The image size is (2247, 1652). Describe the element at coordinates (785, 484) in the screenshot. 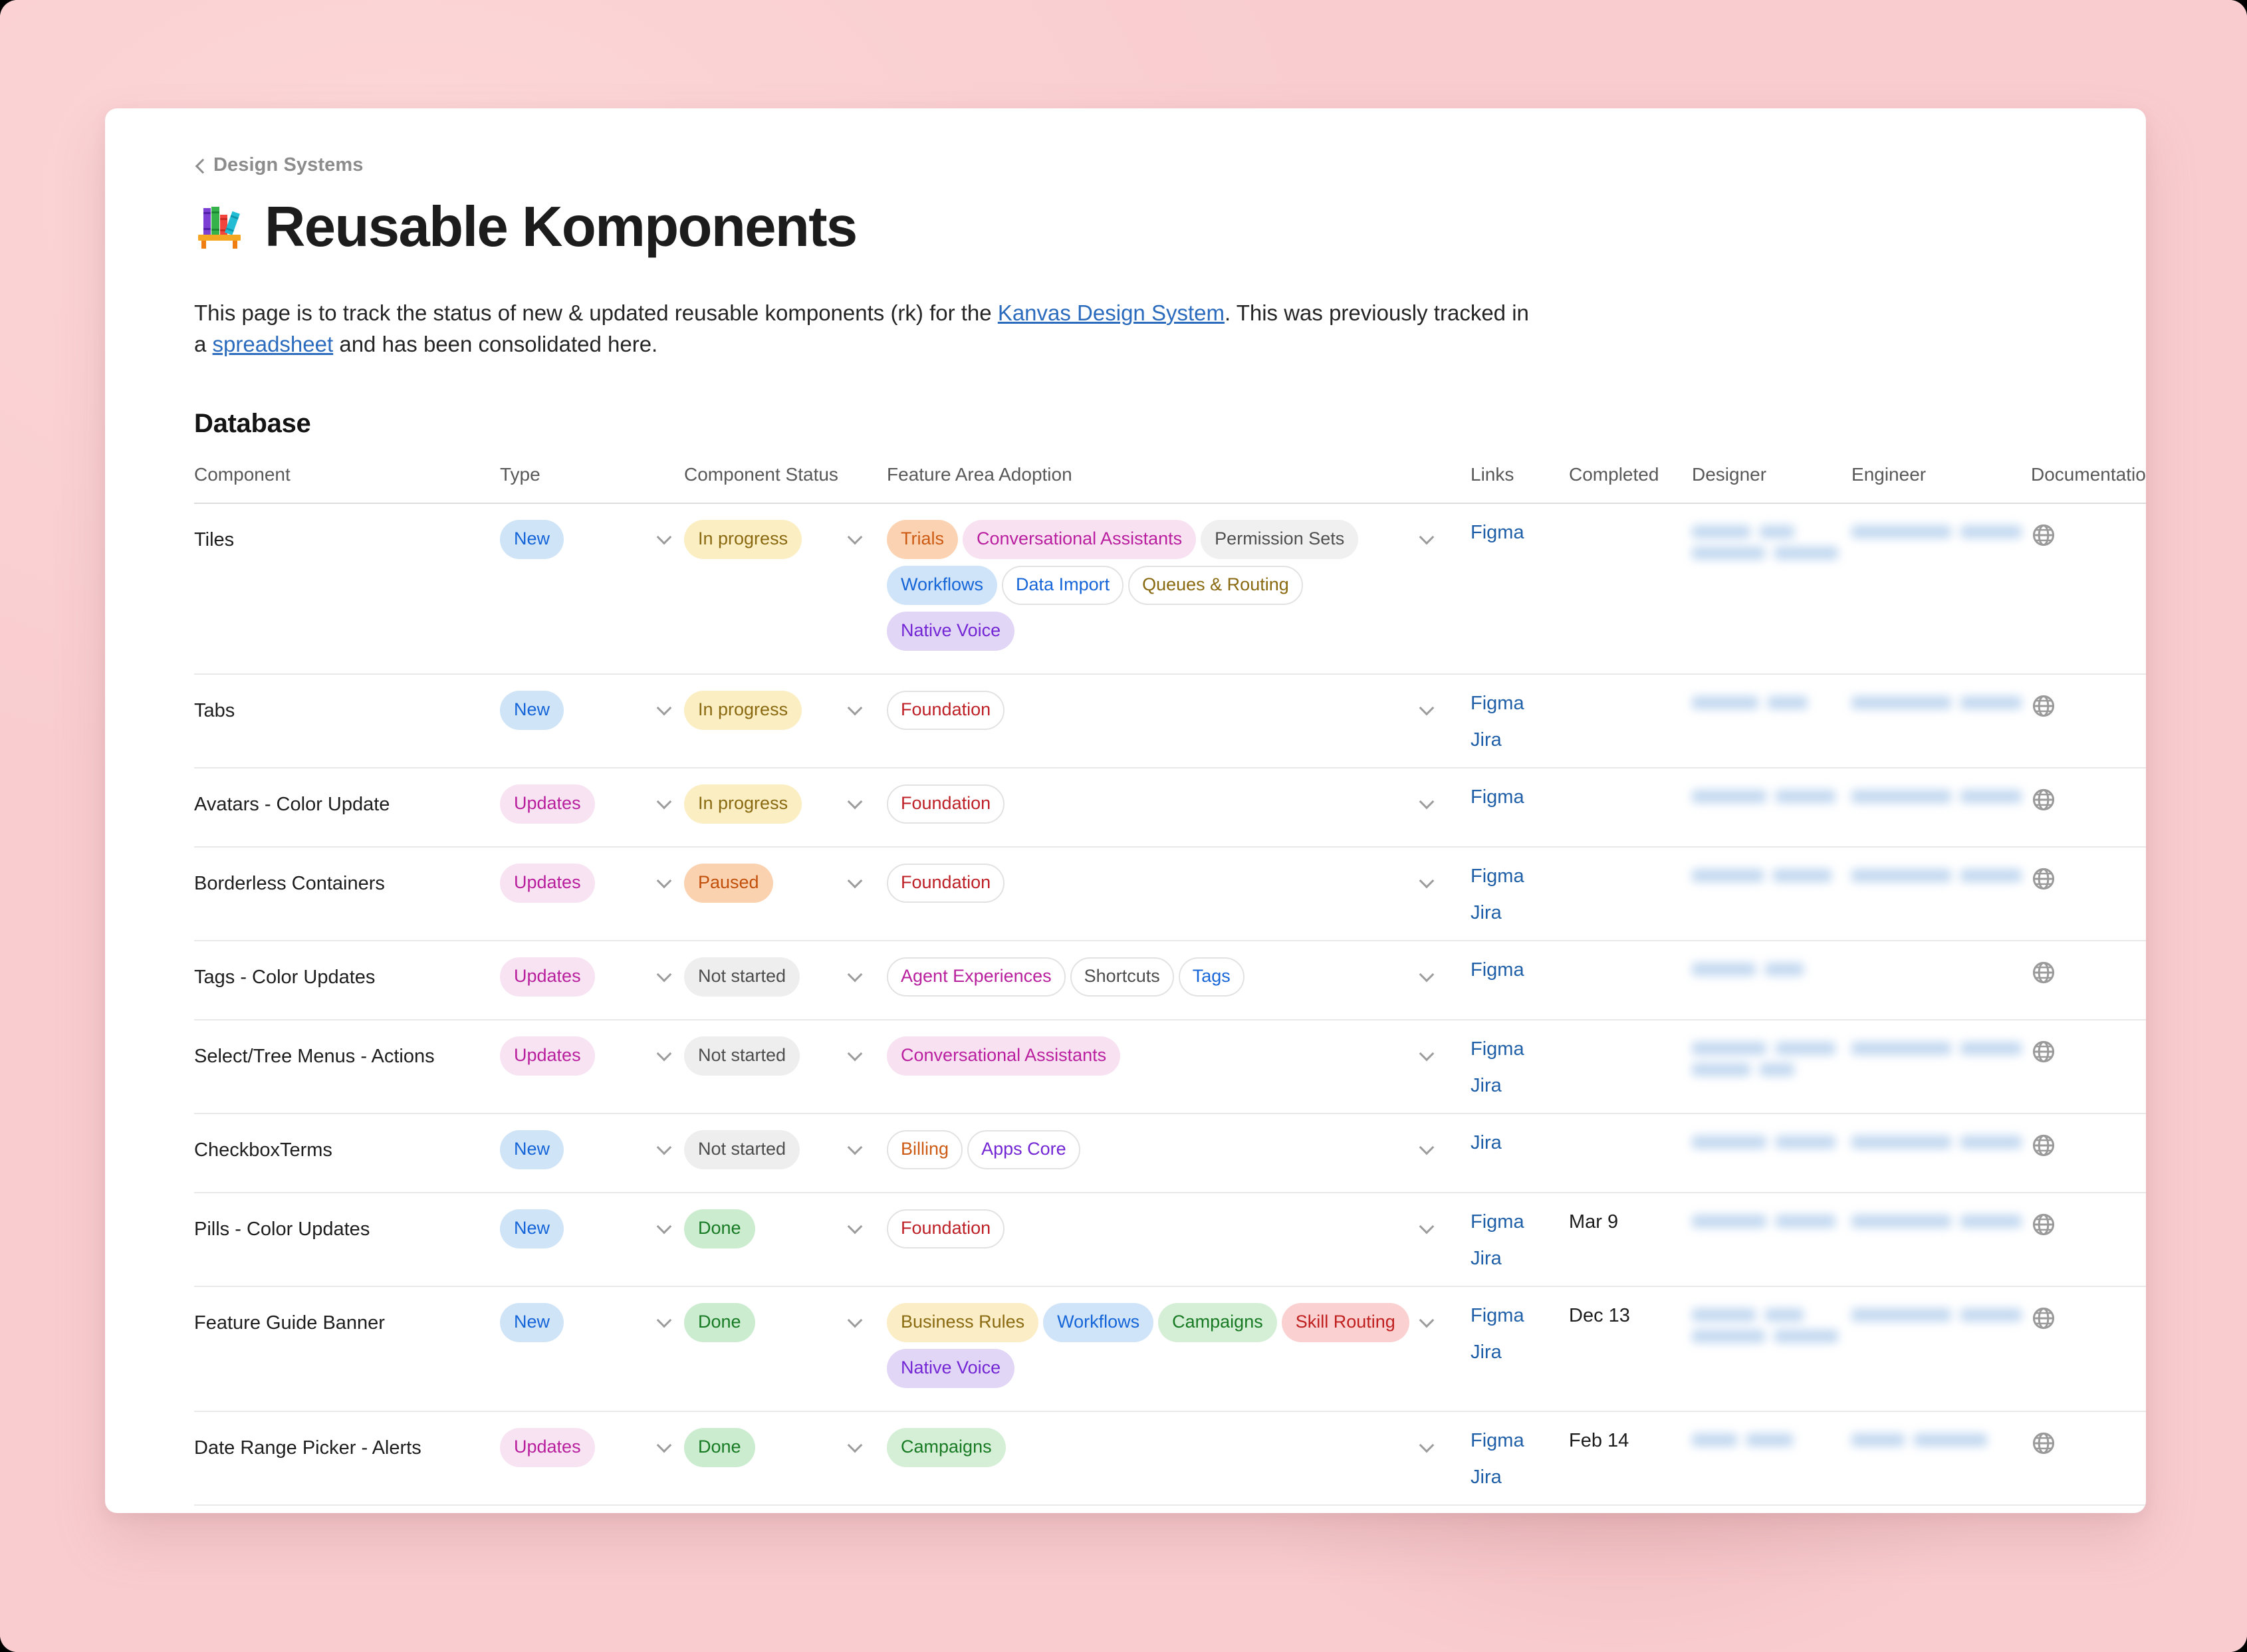

I see `column-header-component-status: Component Status` at that location.